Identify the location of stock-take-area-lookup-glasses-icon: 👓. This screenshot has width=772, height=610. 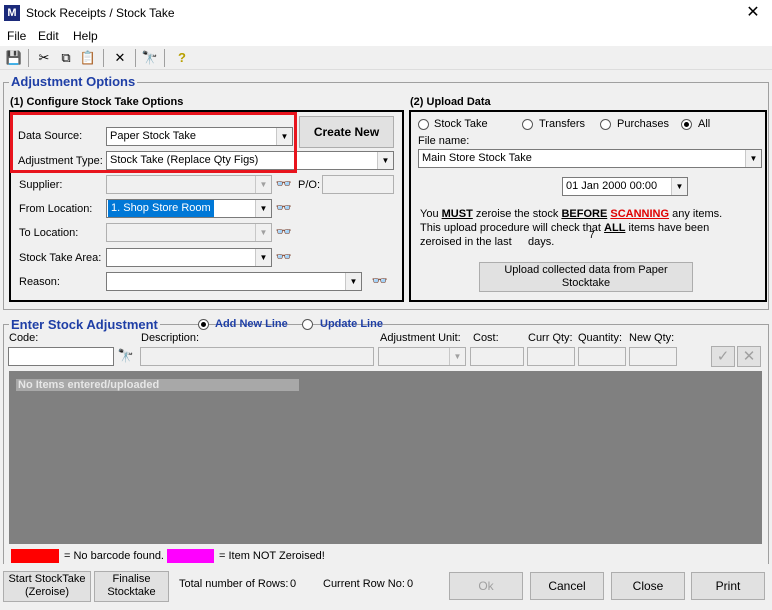
(284, 257).